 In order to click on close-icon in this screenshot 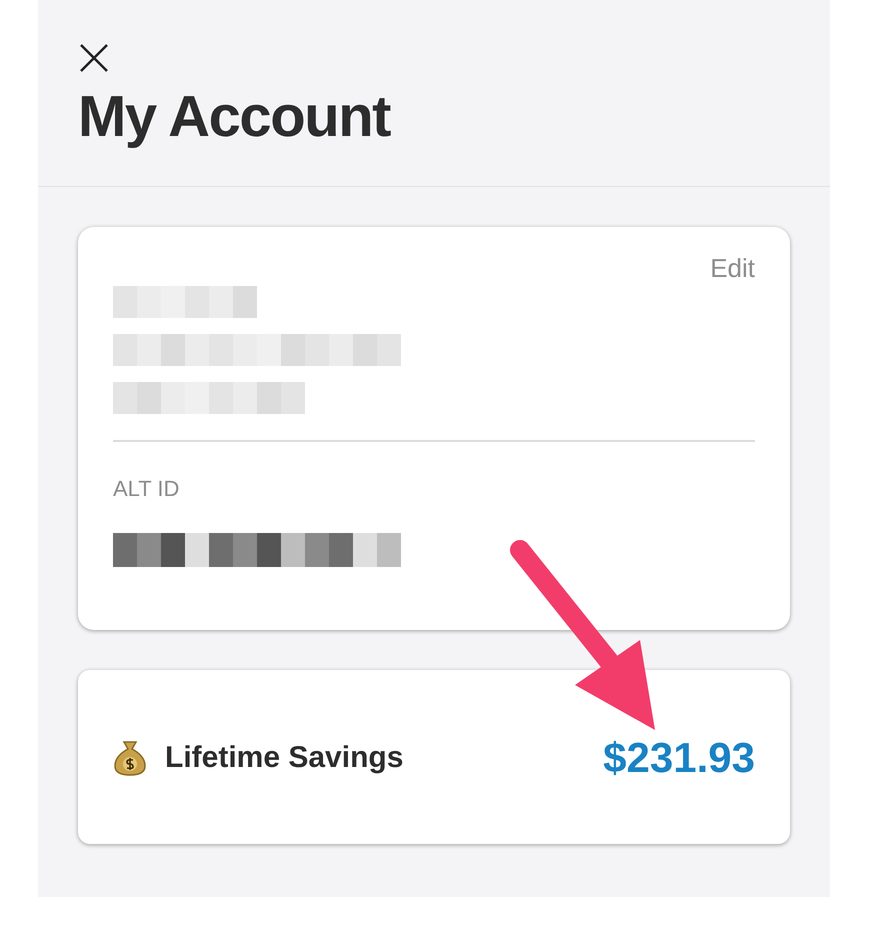, I will do `click(94, 58)`.